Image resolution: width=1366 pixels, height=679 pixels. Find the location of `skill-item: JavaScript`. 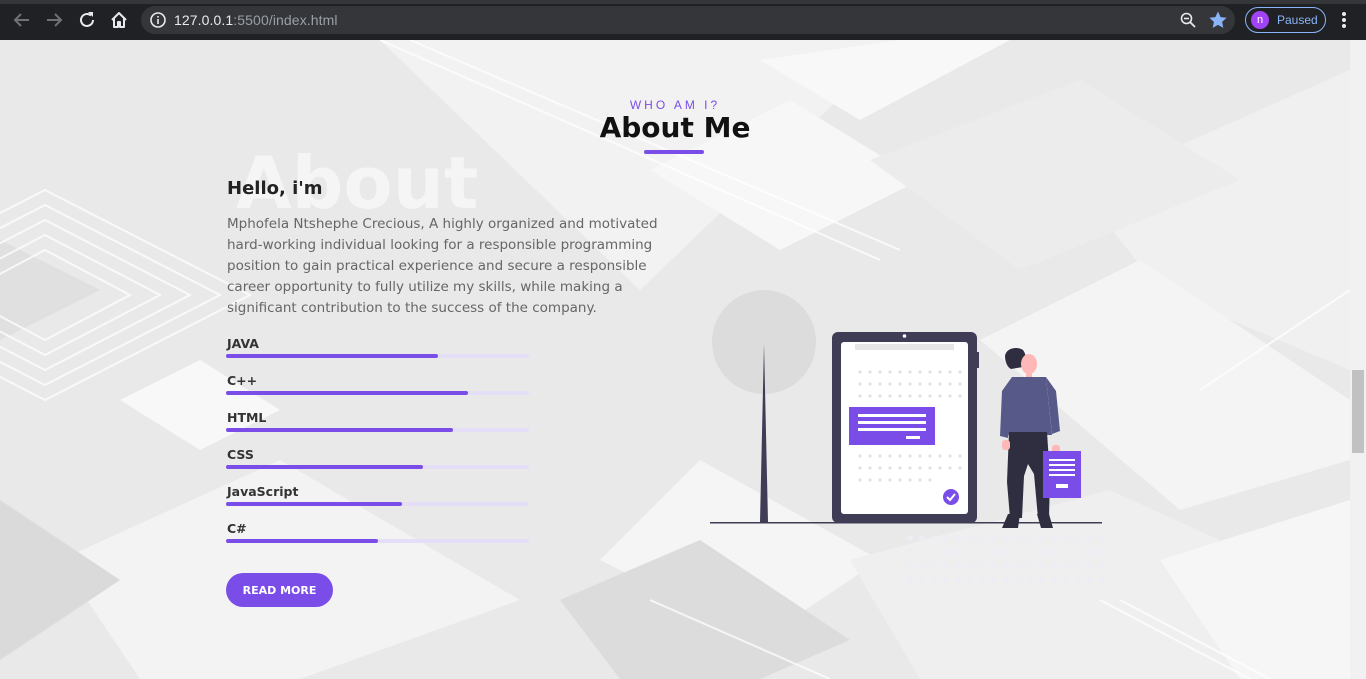

skill-item: JavaScript is located at coordinates (377, 502).